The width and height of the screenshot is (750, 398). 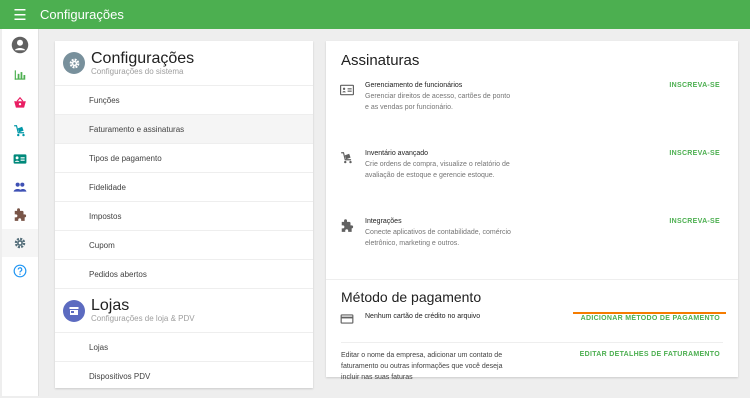 I want to click on focus-underline, so click(x=649, y=313).